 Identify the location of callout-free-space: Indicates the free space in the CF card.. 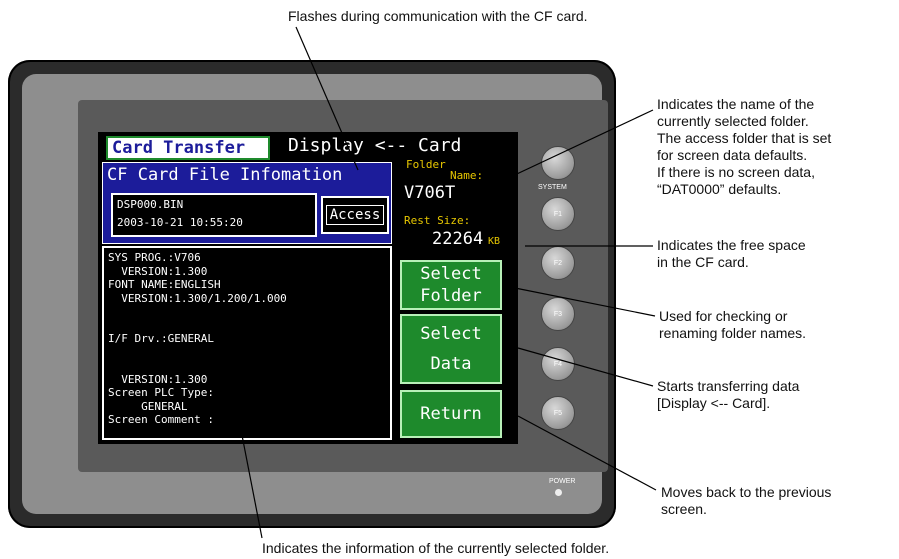
(731, 253).